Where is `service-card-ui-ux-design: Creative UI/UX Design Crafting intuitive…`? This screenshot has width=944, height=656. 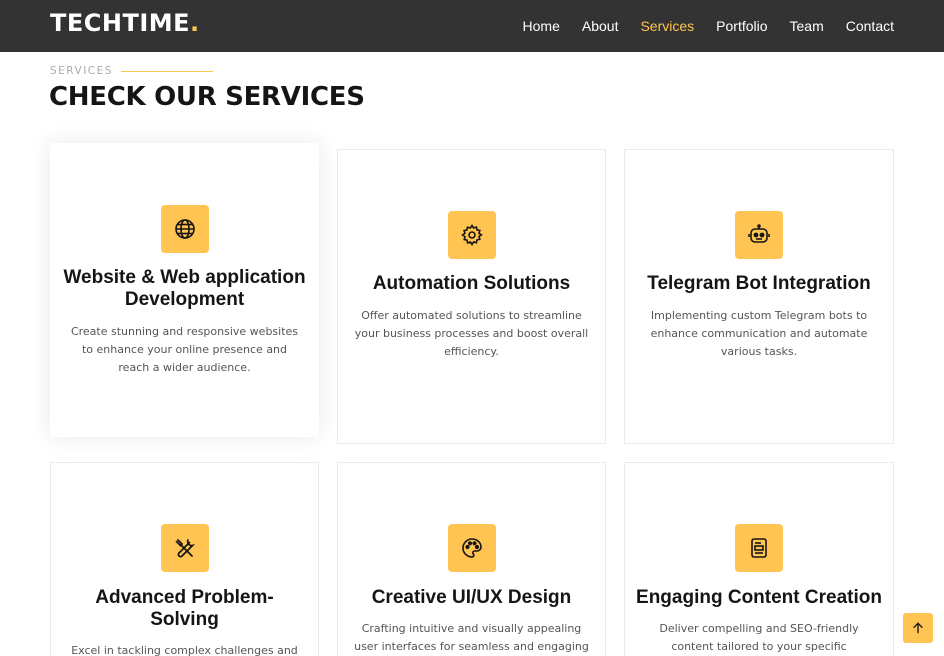
service-card-ui-ux-design: Creative UI/UX Design Crafting intuitive… is located at coordinates (471, 559).